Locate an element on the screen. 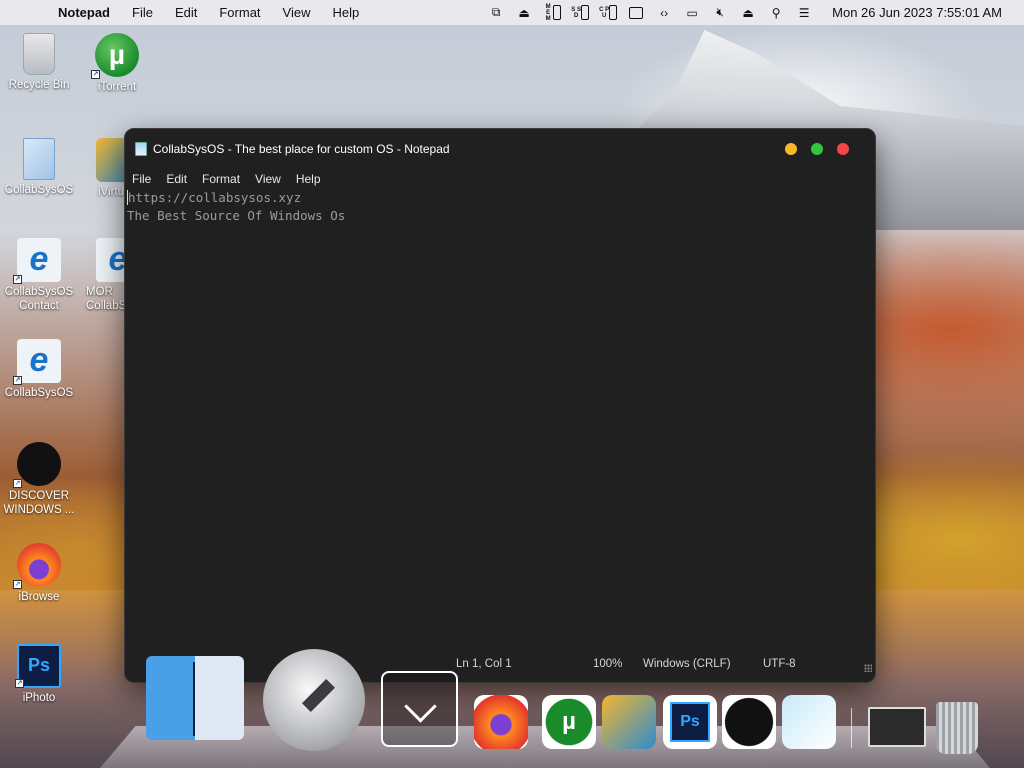 The height and width of the screenshot is (768, 1024). menu-format: Format is located at coordinates (239, 12).